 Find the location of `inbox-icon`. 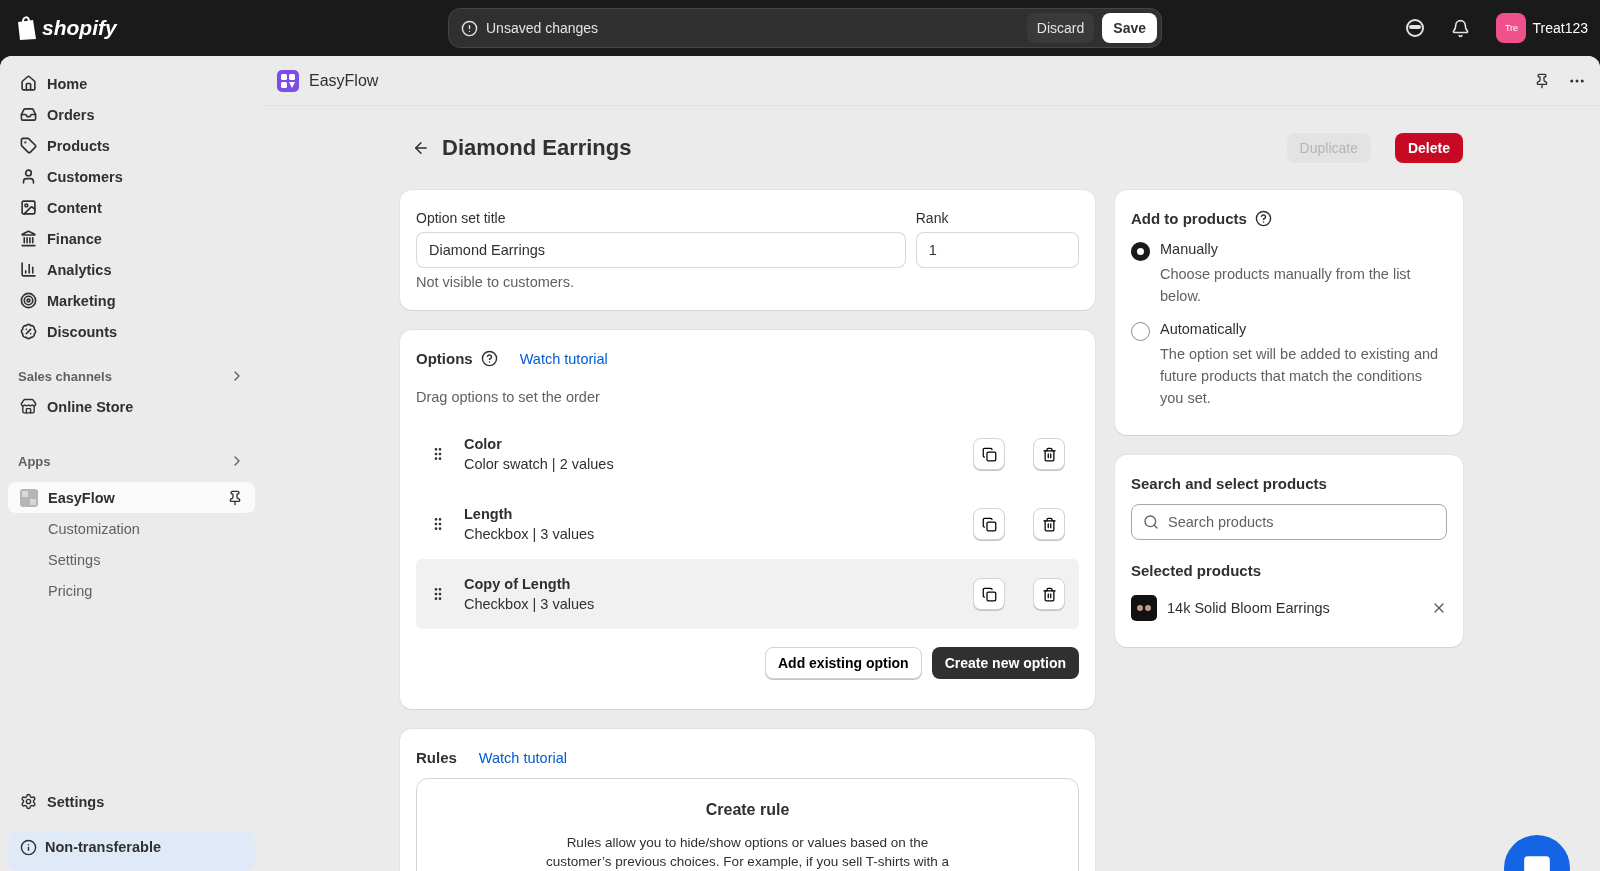

inbox-icon is located at coordinates (28, 114).